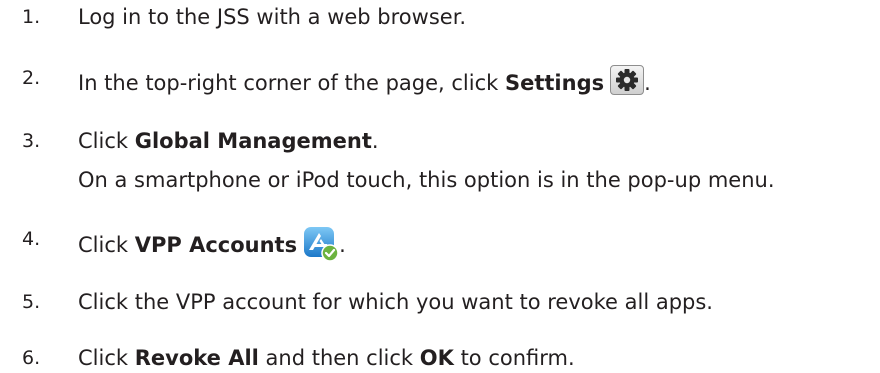 This screenshot has height=373, width=880. I want to click on step-text: Click VPP Accounts ., so click(212, 244).